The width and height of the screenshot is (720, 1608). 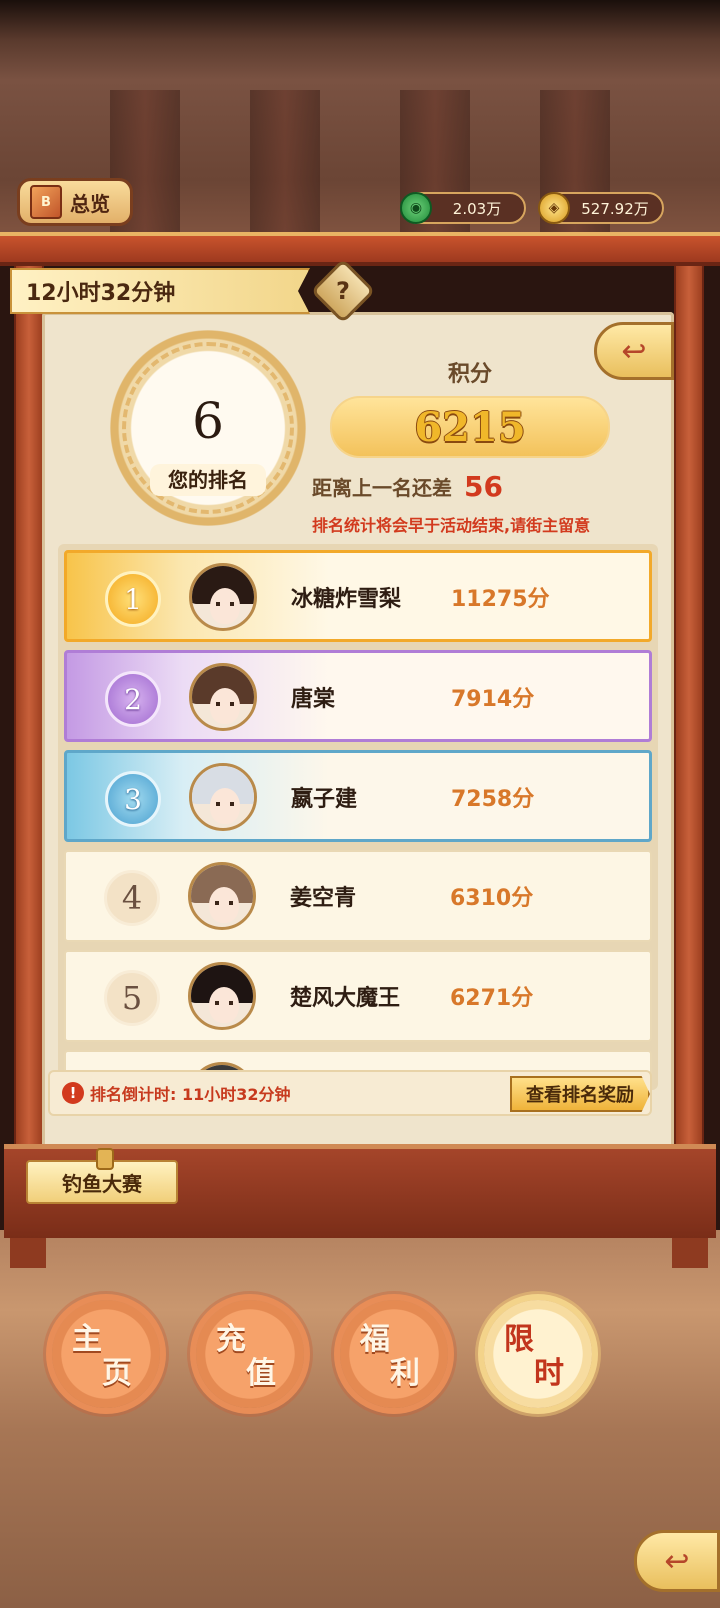 I want to click on event-name-tag: 钓鱼大赛, so click(x=102, y=1176).